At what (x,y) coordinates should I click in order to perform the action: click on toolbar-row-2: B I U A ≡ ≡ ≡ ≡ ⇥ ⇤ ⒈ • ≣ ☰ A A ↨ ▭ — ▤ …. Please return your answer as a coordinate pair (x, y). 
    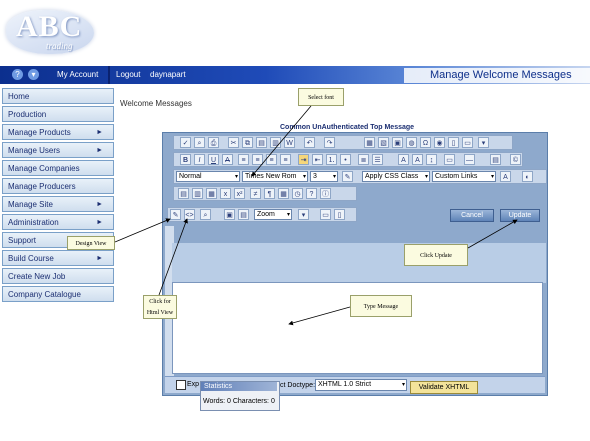
    Looking at the image, I should click on (348, 159).